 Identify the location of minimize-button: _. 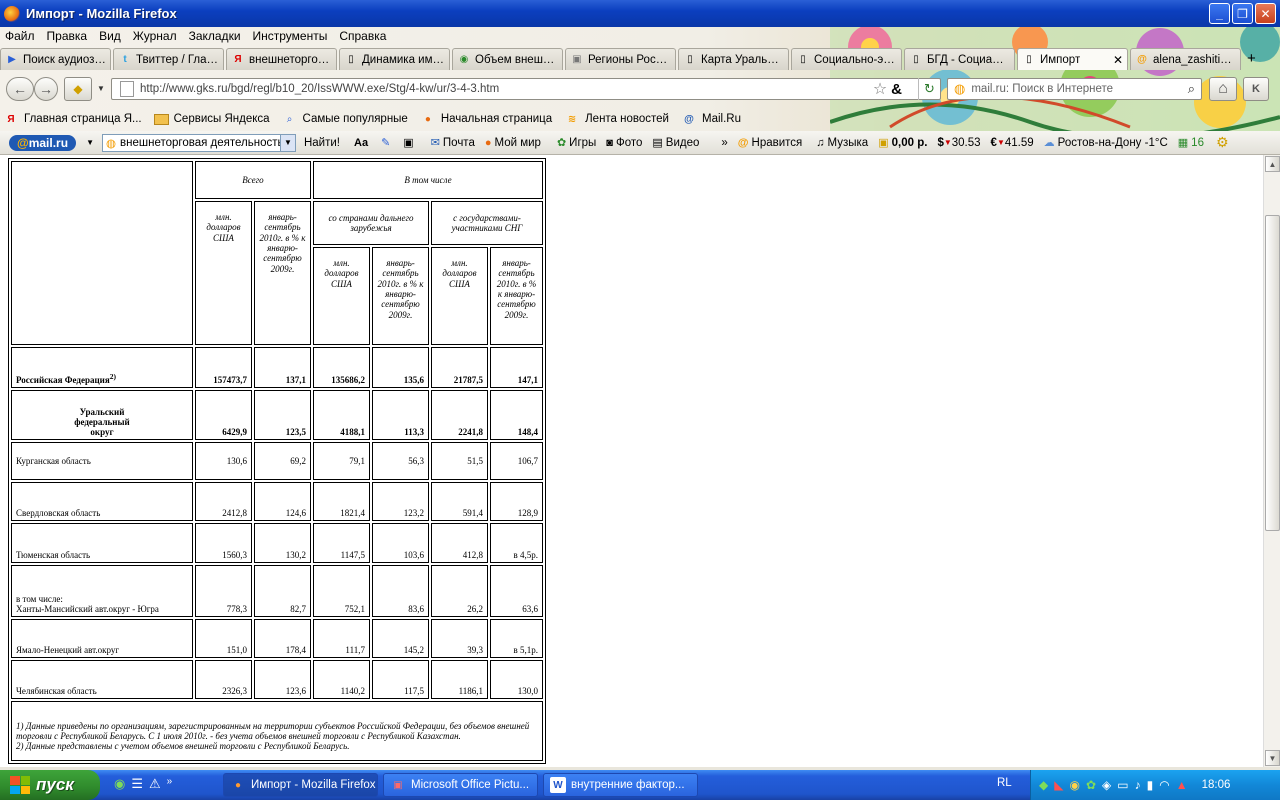
(1219, 13).